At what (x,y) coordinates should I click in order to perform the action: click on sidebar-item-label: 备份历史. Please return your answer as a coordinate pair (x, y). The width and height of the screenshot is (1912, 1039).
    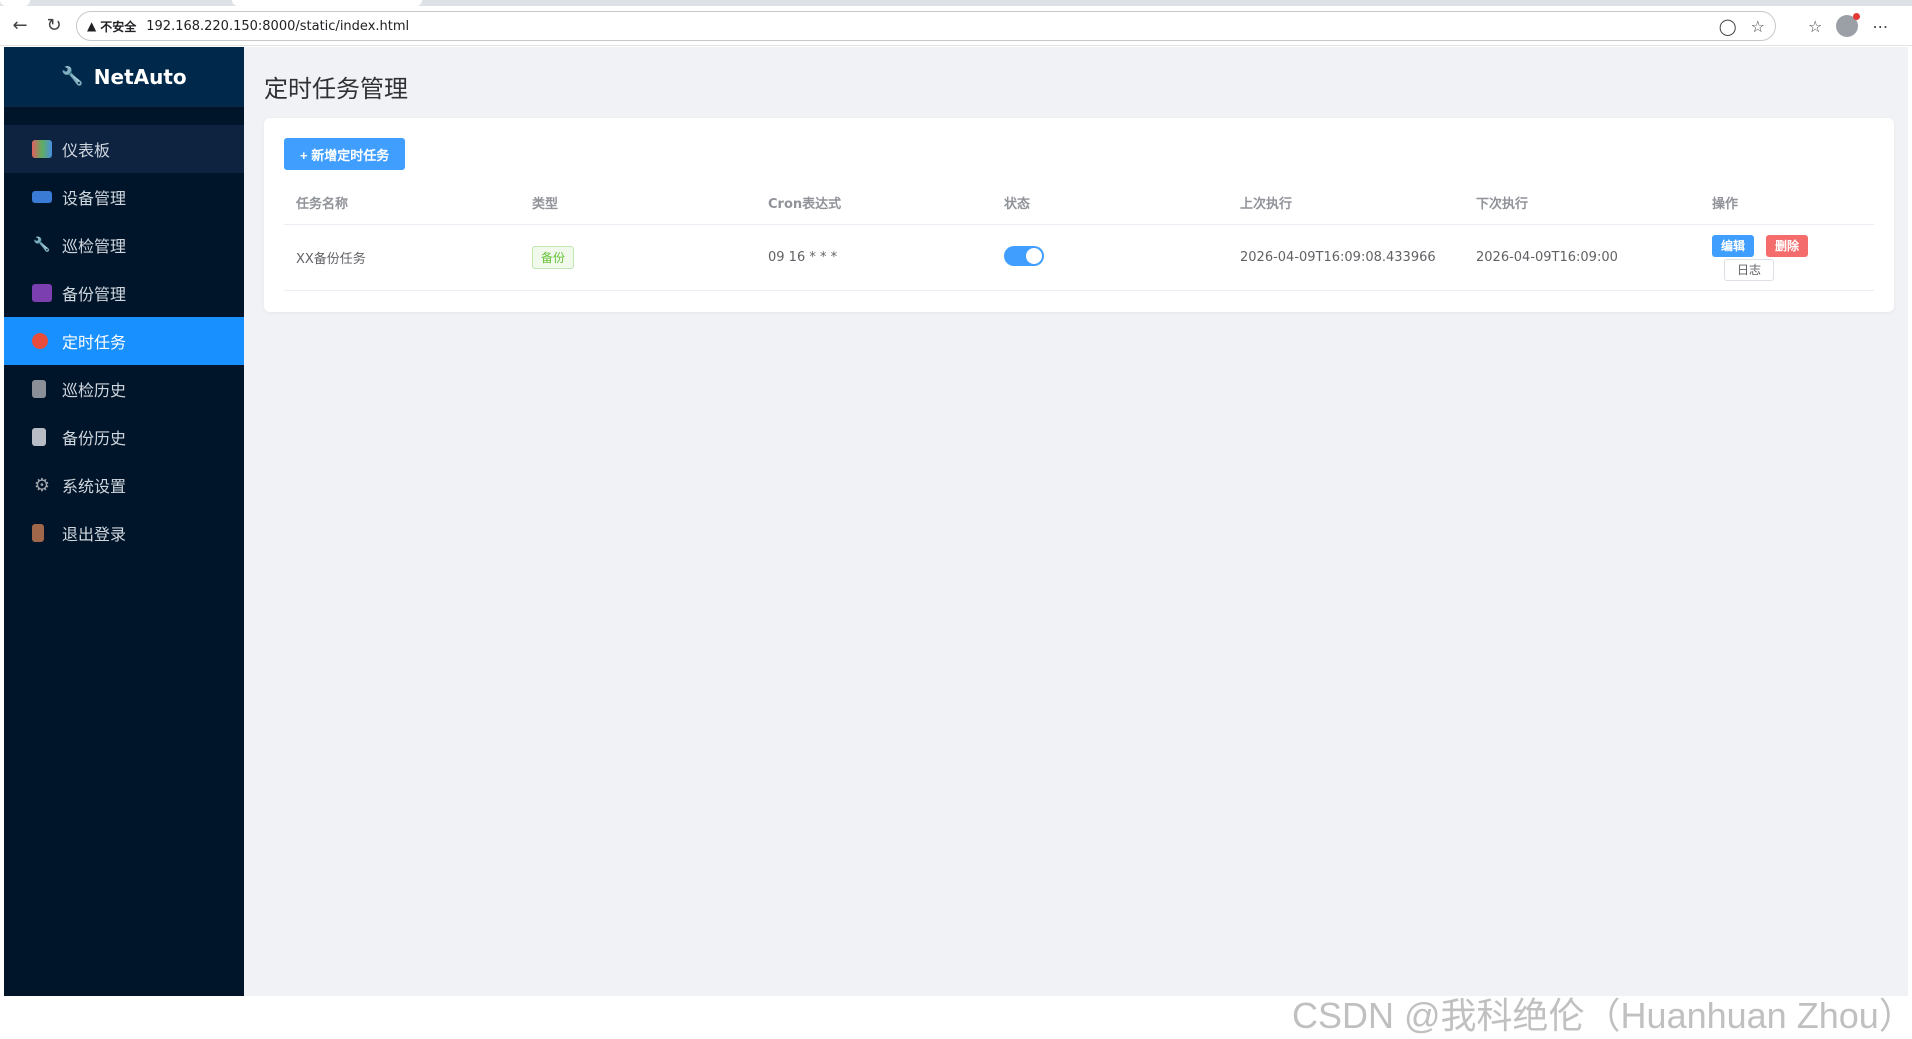
    Looking at the image, I should click on (94, 438).